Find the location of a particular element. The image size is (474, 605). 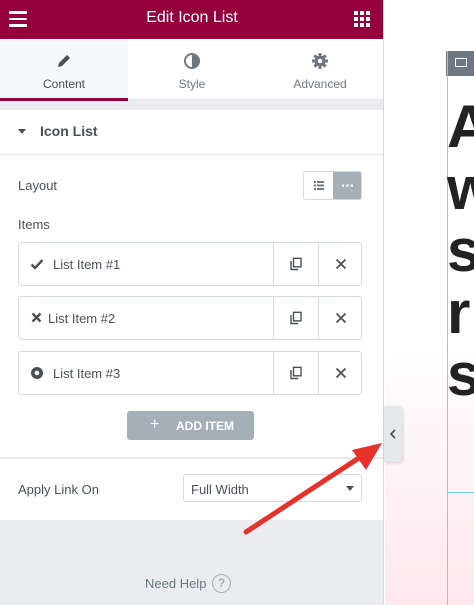

panel-title: Edit Icon List is located at coordinates (192, 17).